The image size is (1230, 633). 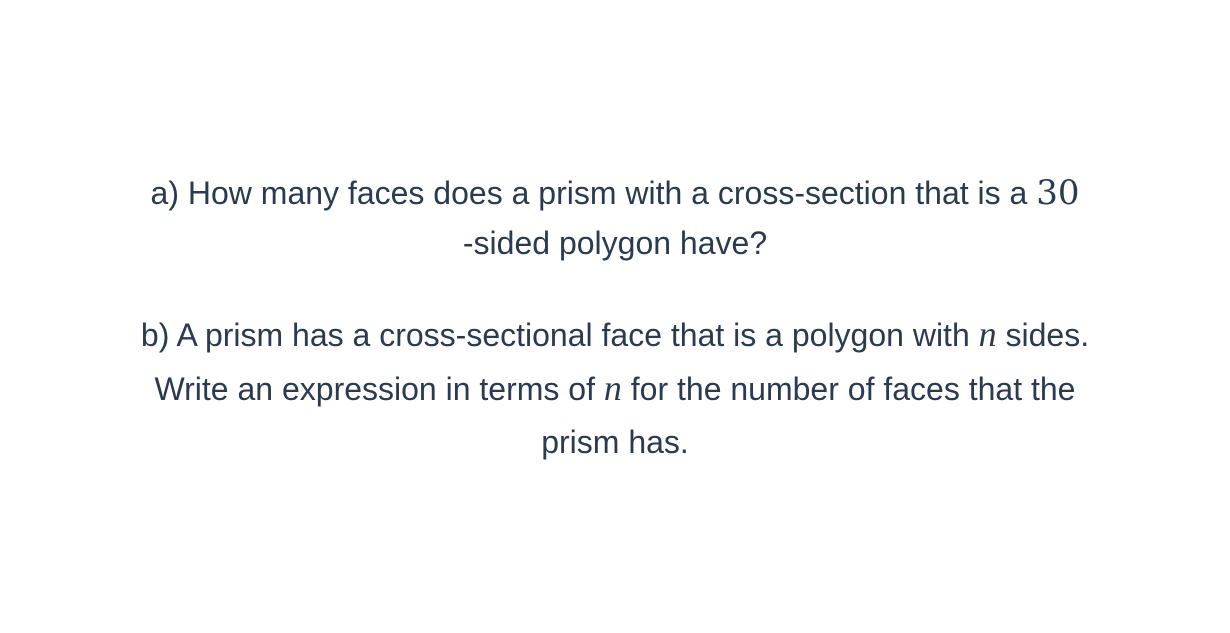 I want to click on polygon-sides-number: 30, so click(x=1058, y=193).